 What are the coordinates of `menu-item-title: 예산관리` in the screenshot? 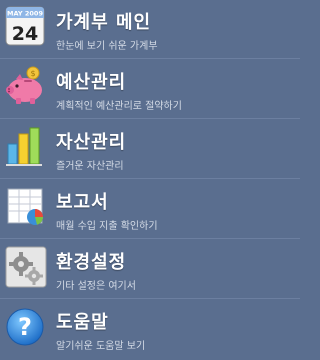 It's located at (91, 82).